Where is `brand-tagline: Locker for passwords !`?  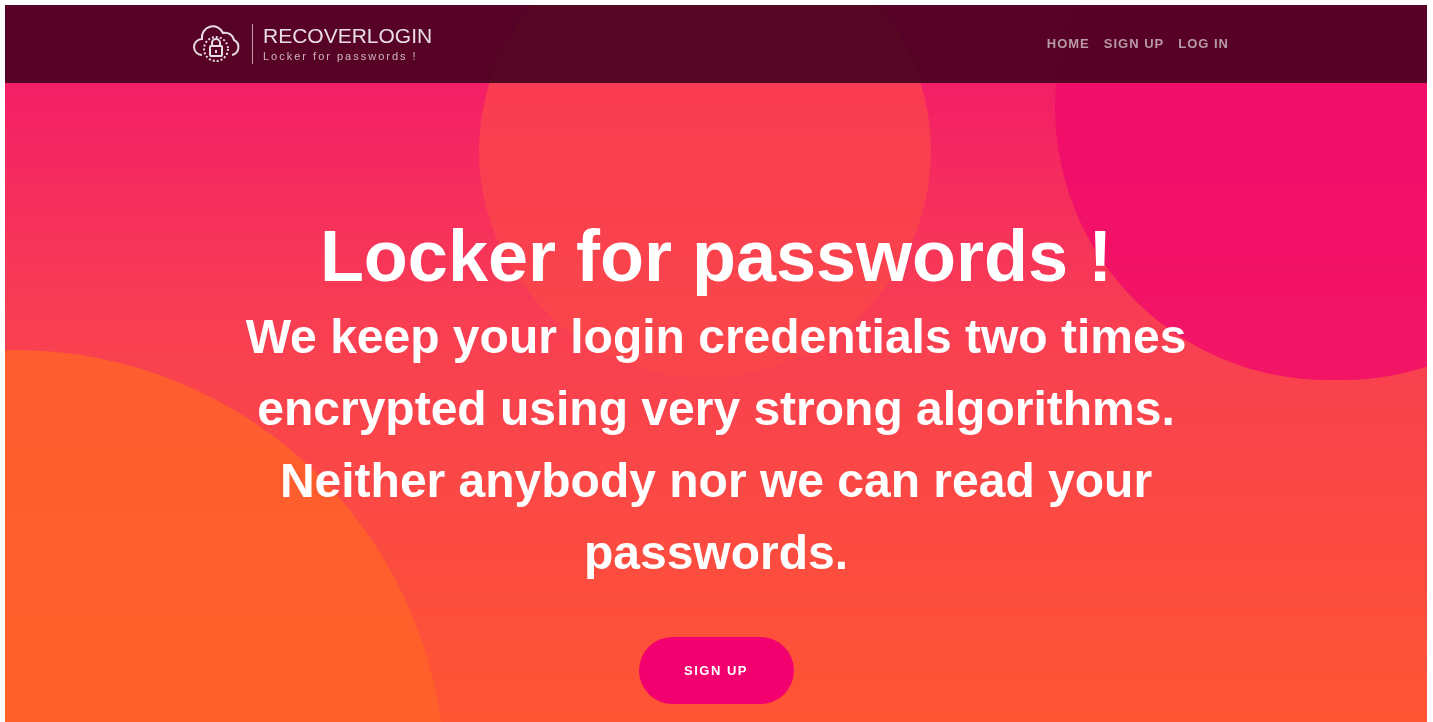
brand-tagline: Locker for passwords ! is located at coordinates (341, 56).